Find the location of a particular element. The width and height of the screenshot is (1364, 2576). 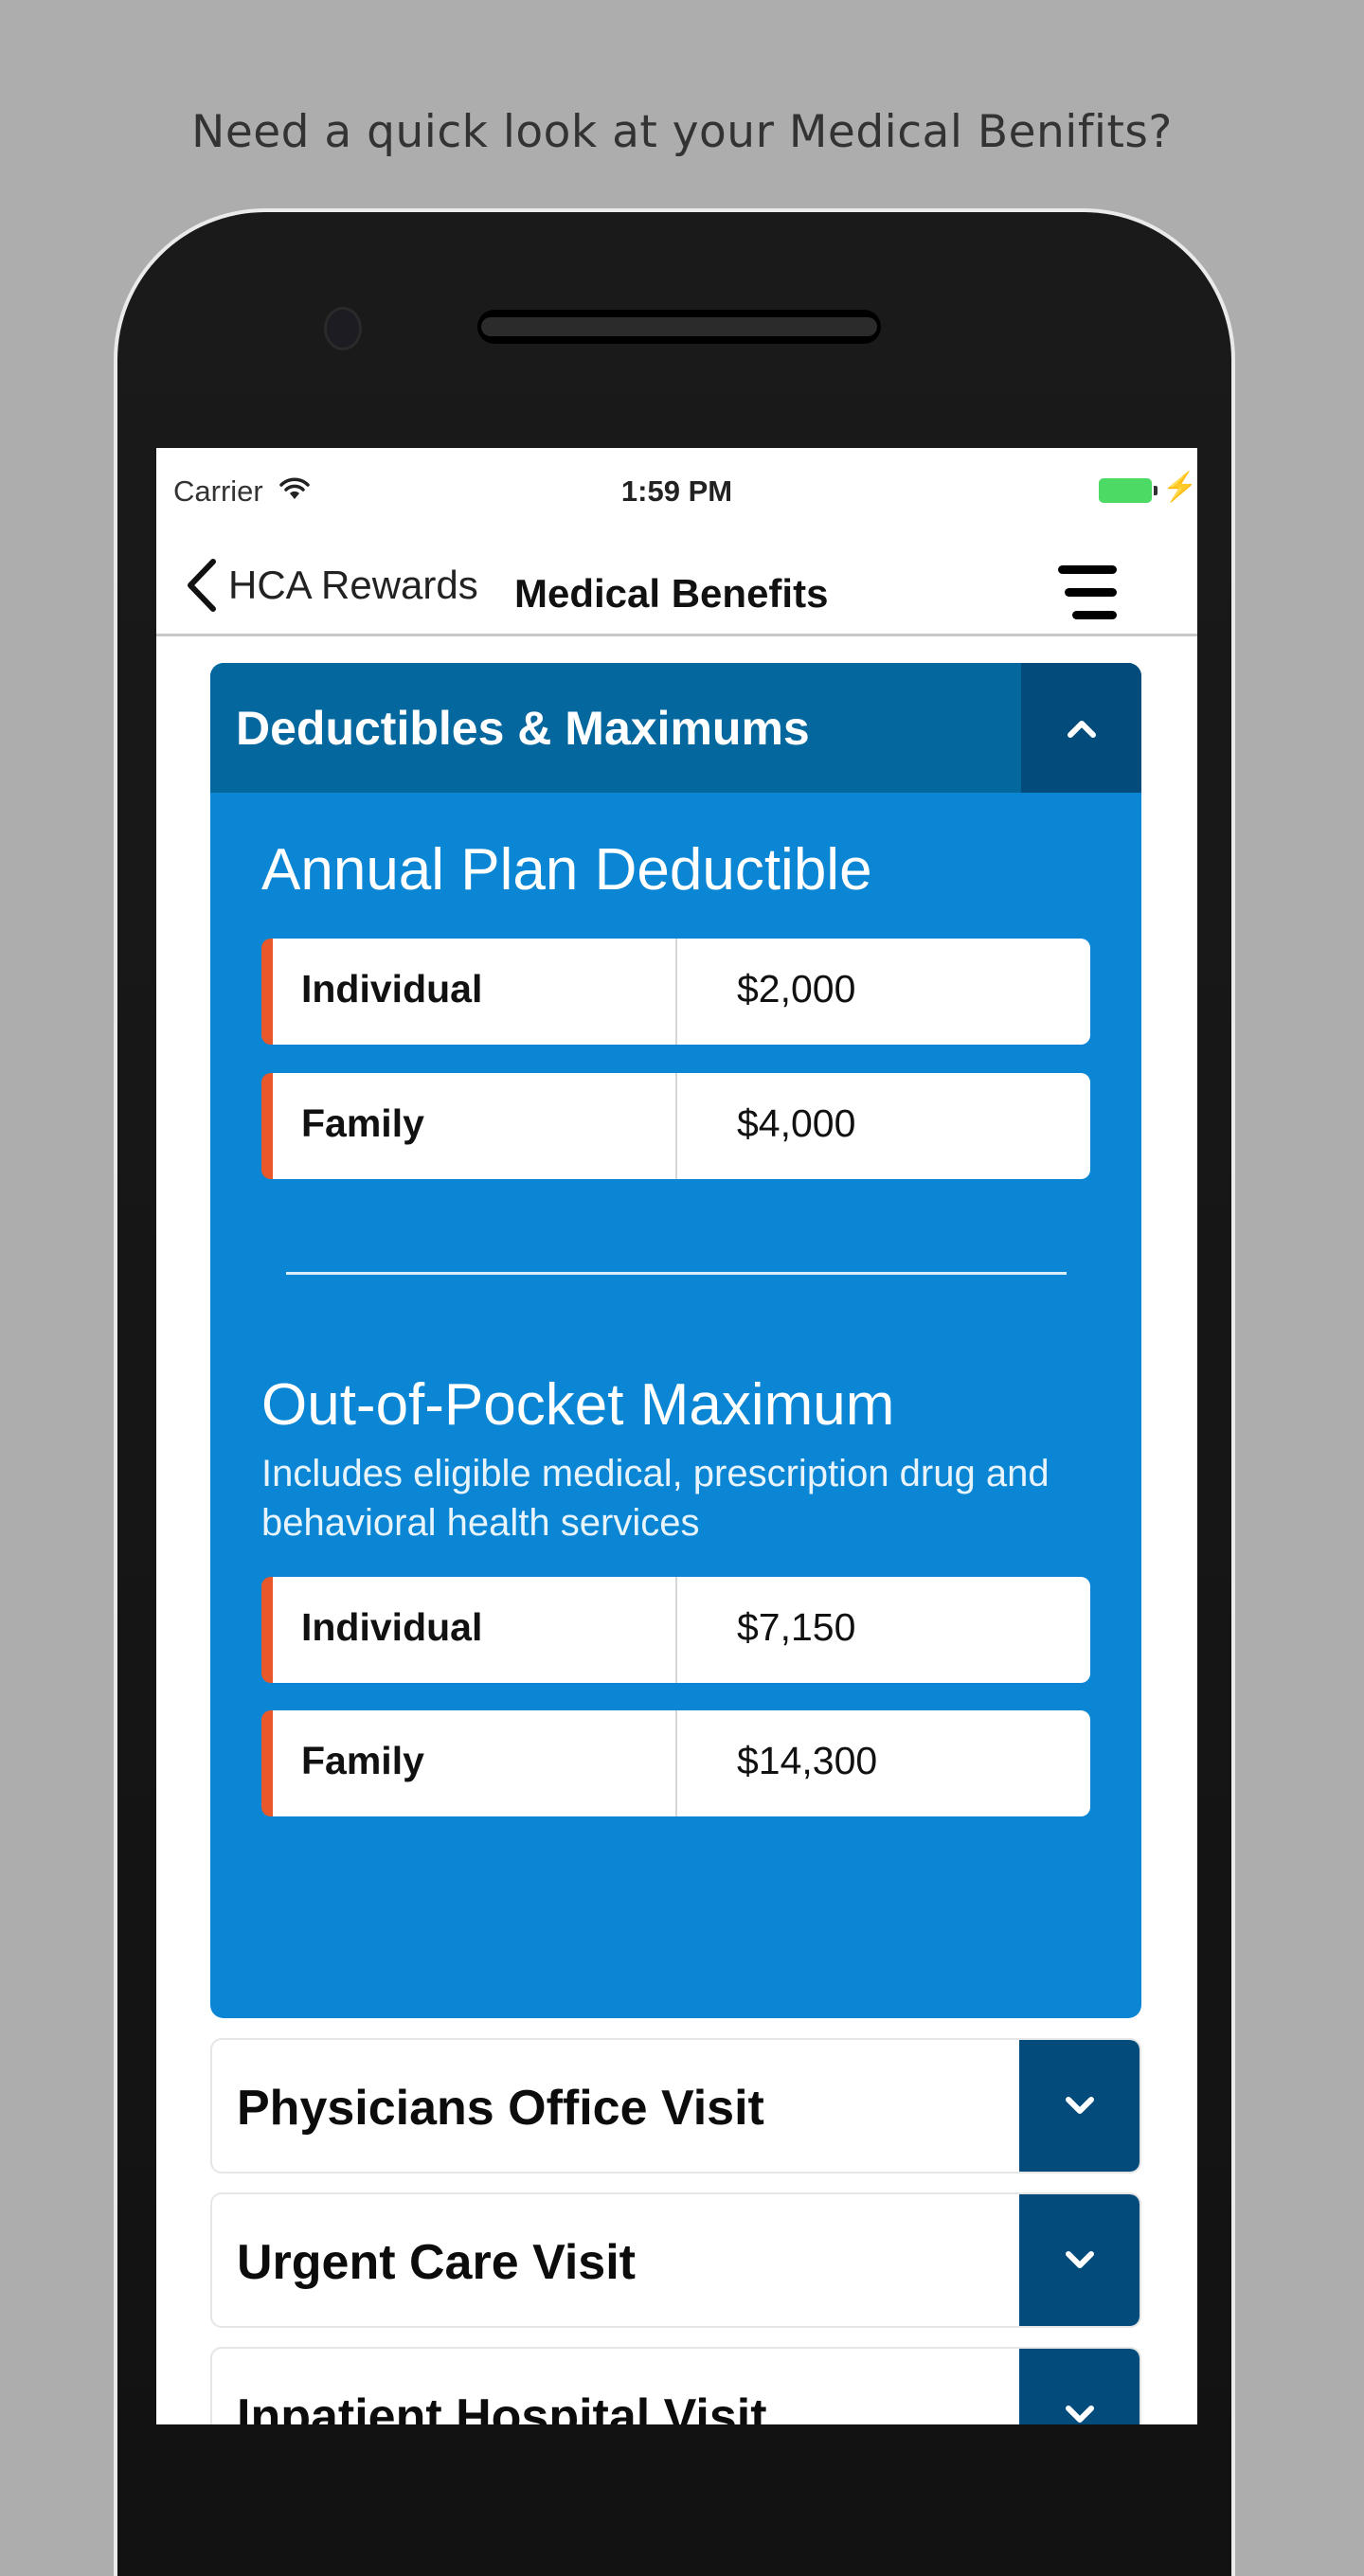

back-button: HCA Rewards is located at coordinates (330, 585).